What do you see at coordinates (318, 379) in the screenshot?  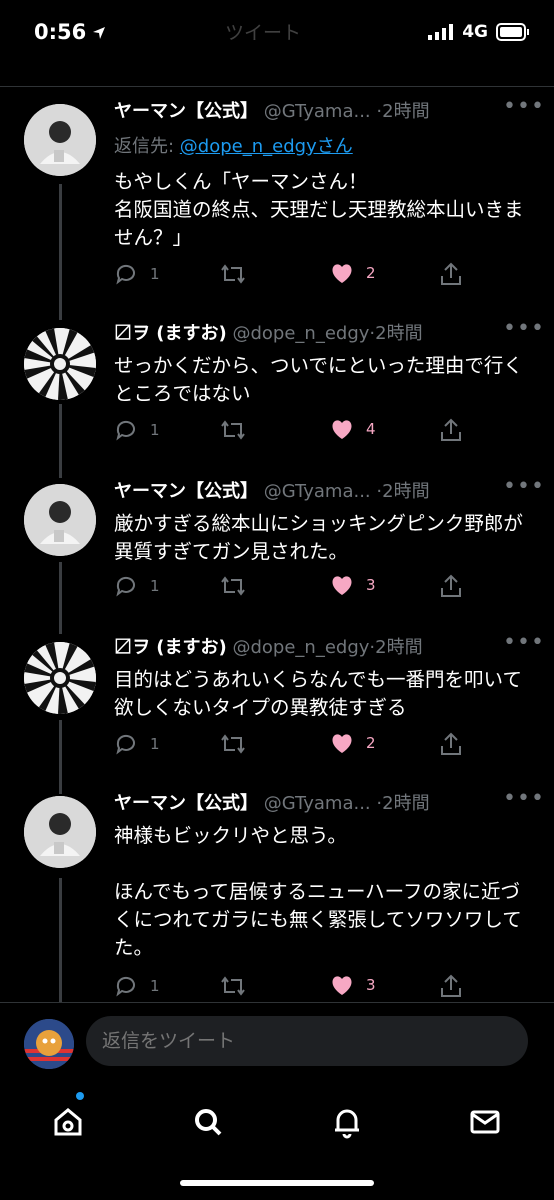 I see `tweet-text: せっかくだから、ついでにといった理由で行くところではない` at bounding box center [318, 379].